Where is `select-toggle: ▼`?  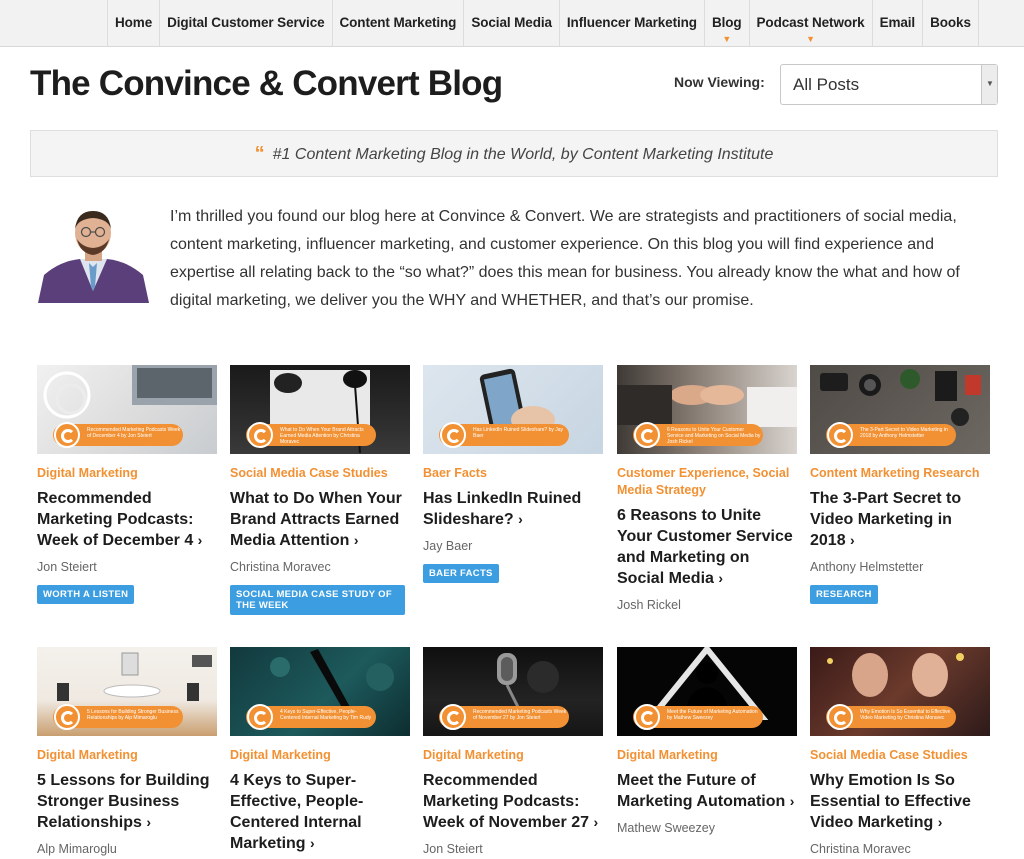
select-toggle: ▼ is located at coordinates (989, 84).